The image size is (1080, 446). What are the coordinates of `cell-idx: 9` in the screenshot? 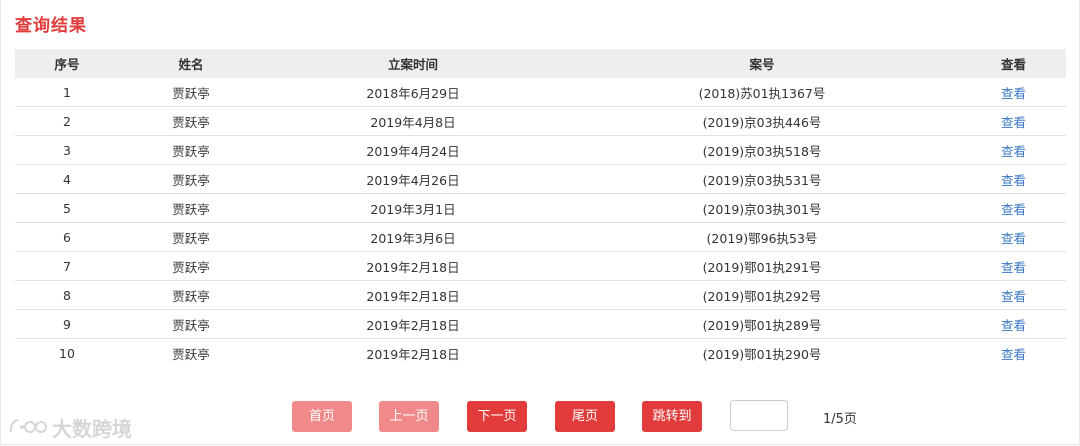 It's located at (67, 324).